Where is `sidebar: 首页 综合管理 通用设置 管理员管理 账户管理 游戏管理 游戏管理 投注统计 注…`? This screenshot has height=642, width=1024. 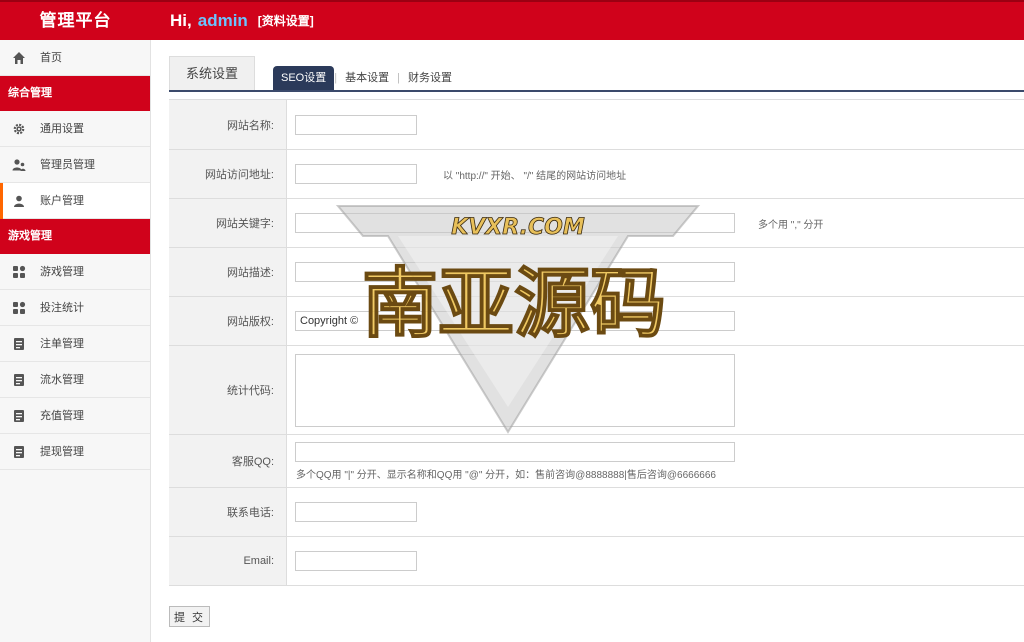
sidebar: 首页 综合管理 通用设置 管理员管理 账户管理 游戏管理 游戏管理 投注统计 注… is located at coordinates (75, 341).